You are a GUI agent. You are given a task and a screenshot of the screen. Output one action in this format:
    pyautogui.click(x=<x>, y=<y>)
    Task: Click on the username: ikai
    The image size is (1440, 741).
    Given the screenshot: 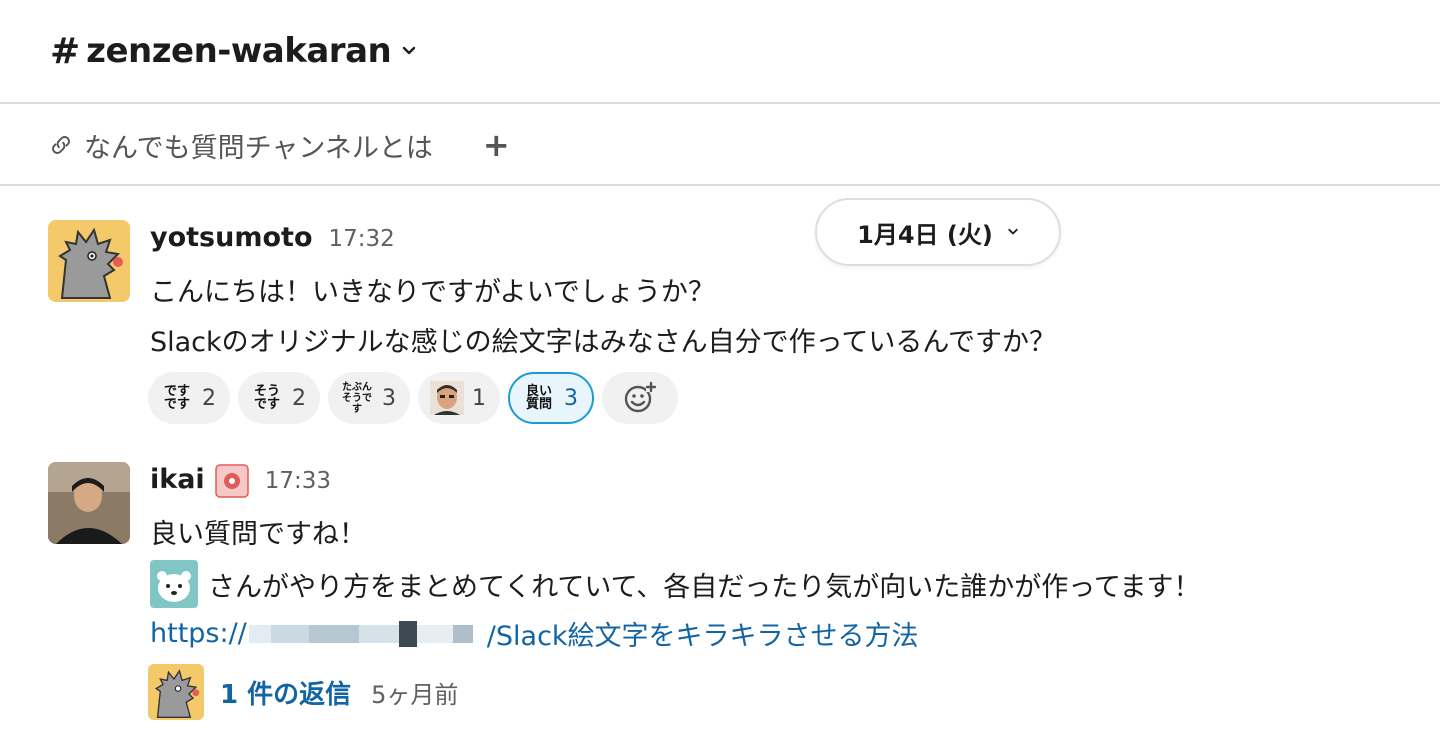 What is the action you would take?
    pyautogui.click(x=177, y=479)
    